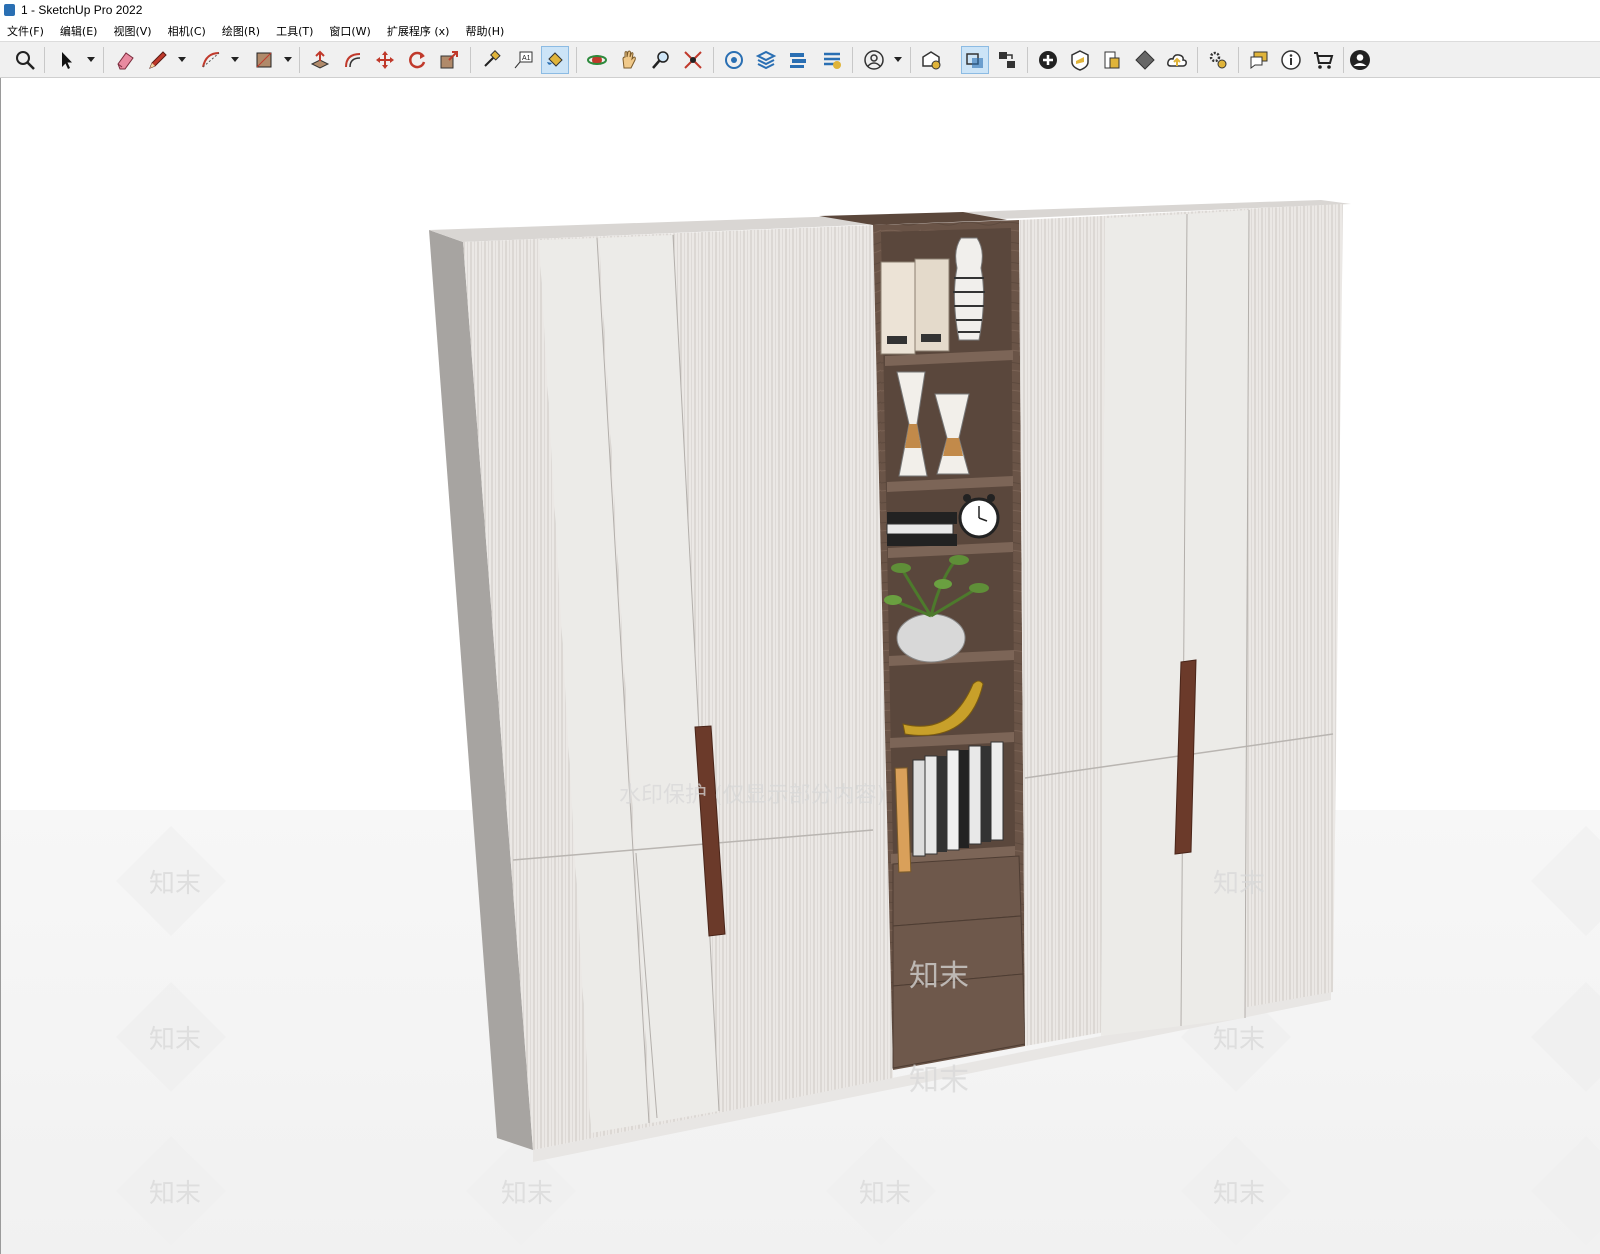  What do you see at coordinates (693, 60) in the screenshot?
I see `zoom-extents-icon` at bounding box center [693, 60].